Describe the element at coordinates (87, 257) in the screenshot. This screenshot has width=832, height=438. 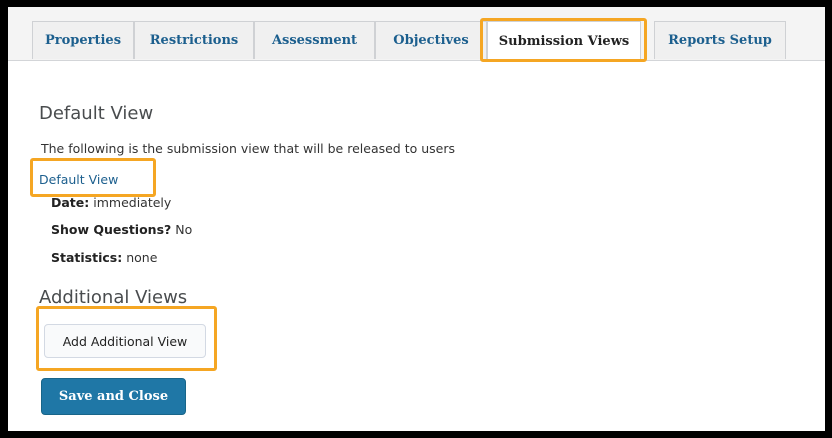
I see `statistics-label: Statistics:` at that location.